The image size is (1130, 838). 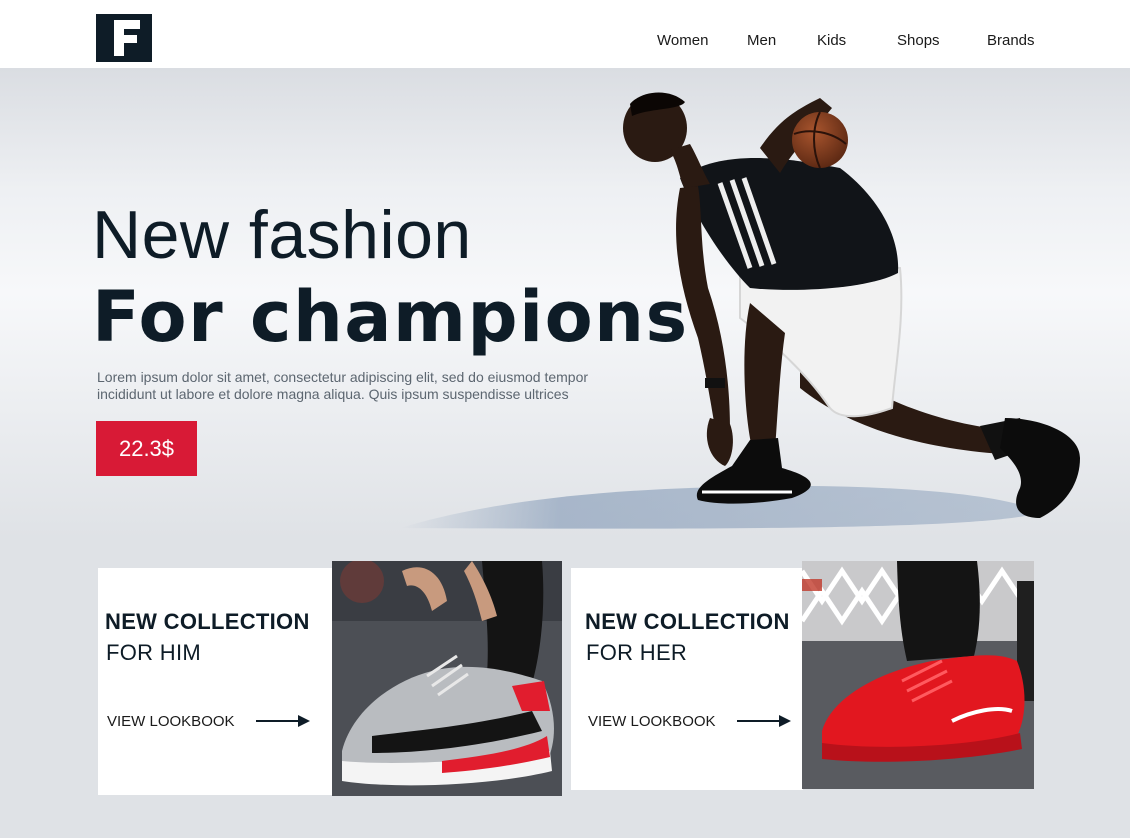 What do you see at coordinates (761, 40) in the screenshot?
I see `nav-men: Men` at bounding box center [761, 40].